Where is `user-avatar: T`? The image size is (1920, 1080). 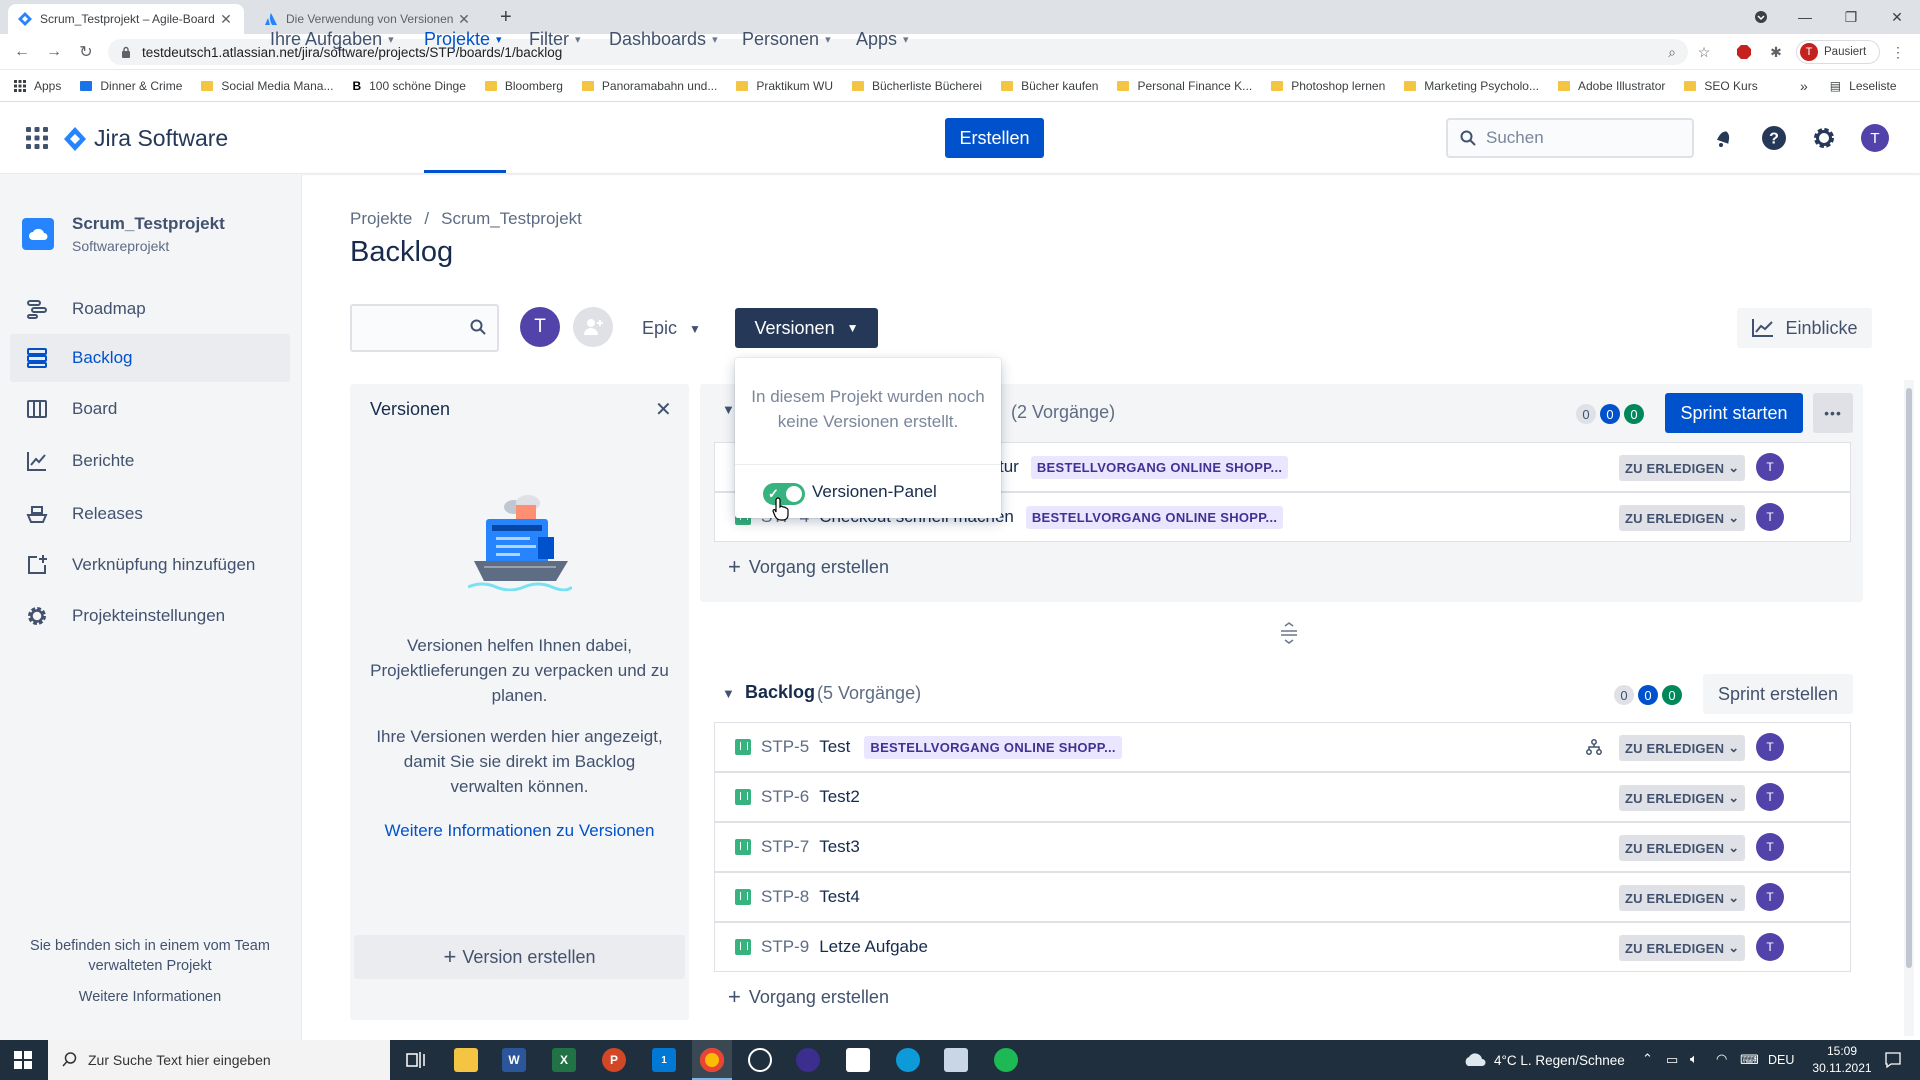 user-avatar: T is located at coordinates (1875, 138).